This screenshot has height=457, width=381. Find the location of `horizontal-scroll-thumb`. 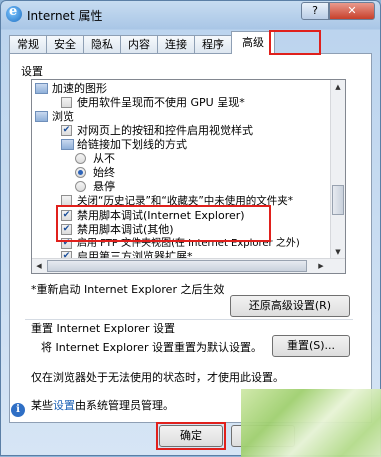

horizontal-scroll-thumb is located at coordinates (177, 266).